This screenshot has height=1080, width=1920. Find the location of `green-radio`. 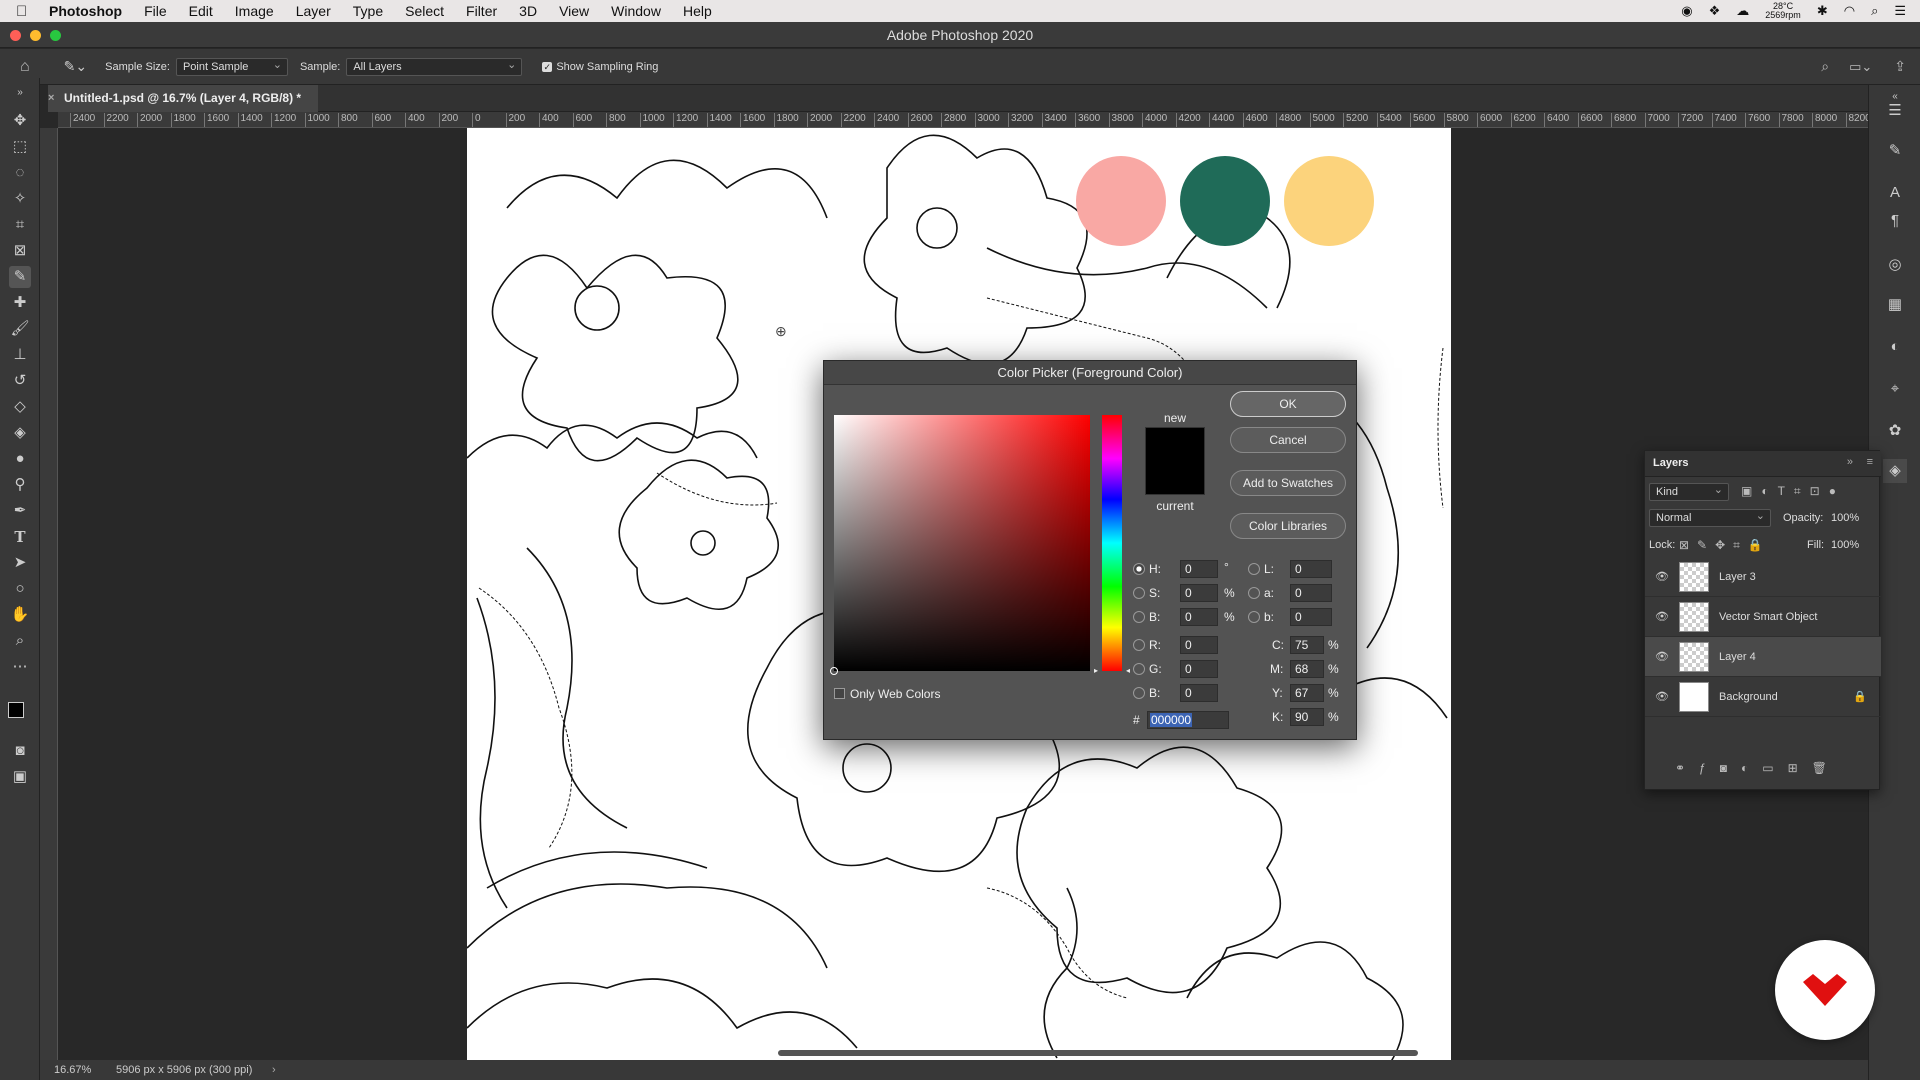

green-radio is located at coordinates (1139, 669).